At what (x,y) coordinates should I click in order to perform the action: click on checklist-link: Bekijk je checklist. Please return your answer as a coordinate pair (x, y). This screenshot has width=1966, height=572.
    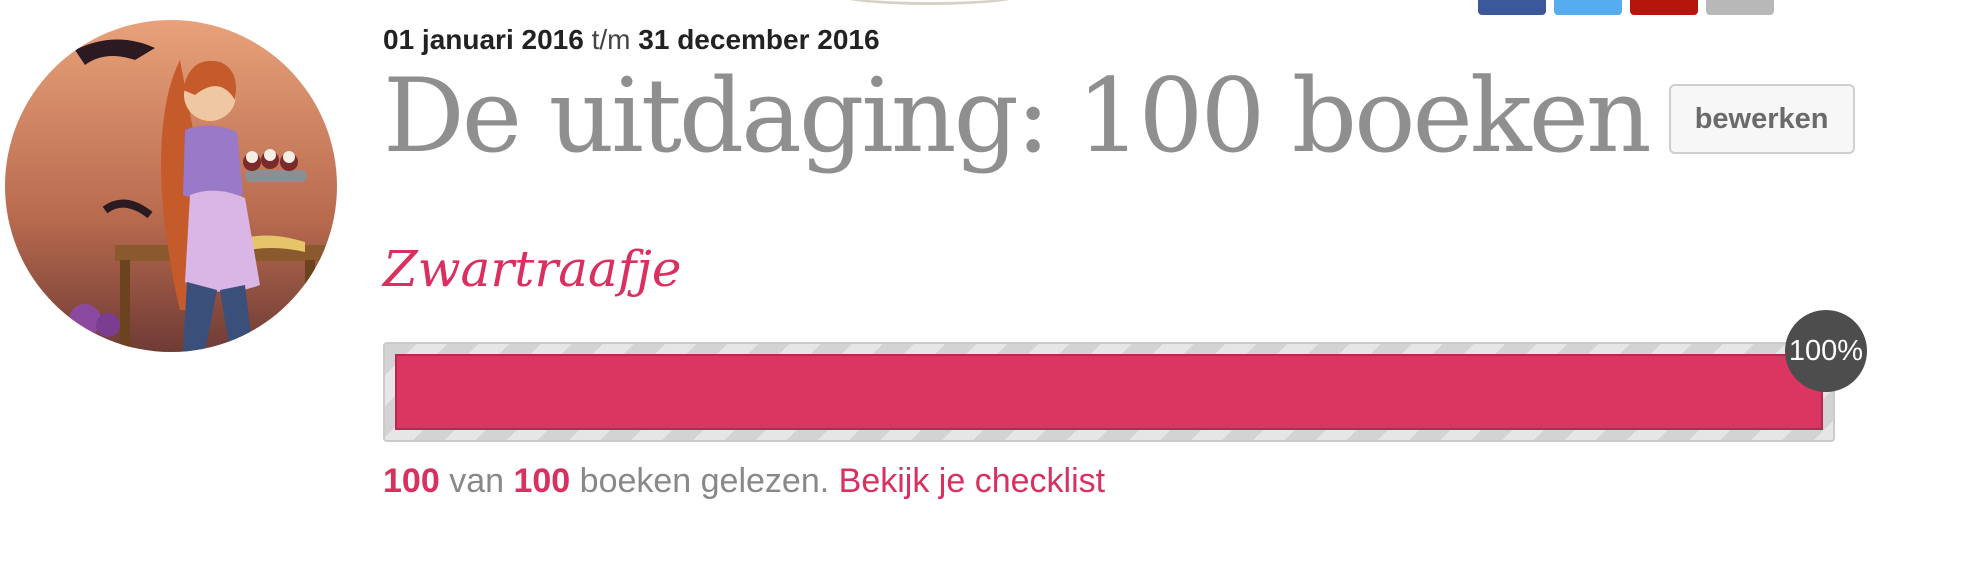
    Looking at the image, I should click on (972, 481).